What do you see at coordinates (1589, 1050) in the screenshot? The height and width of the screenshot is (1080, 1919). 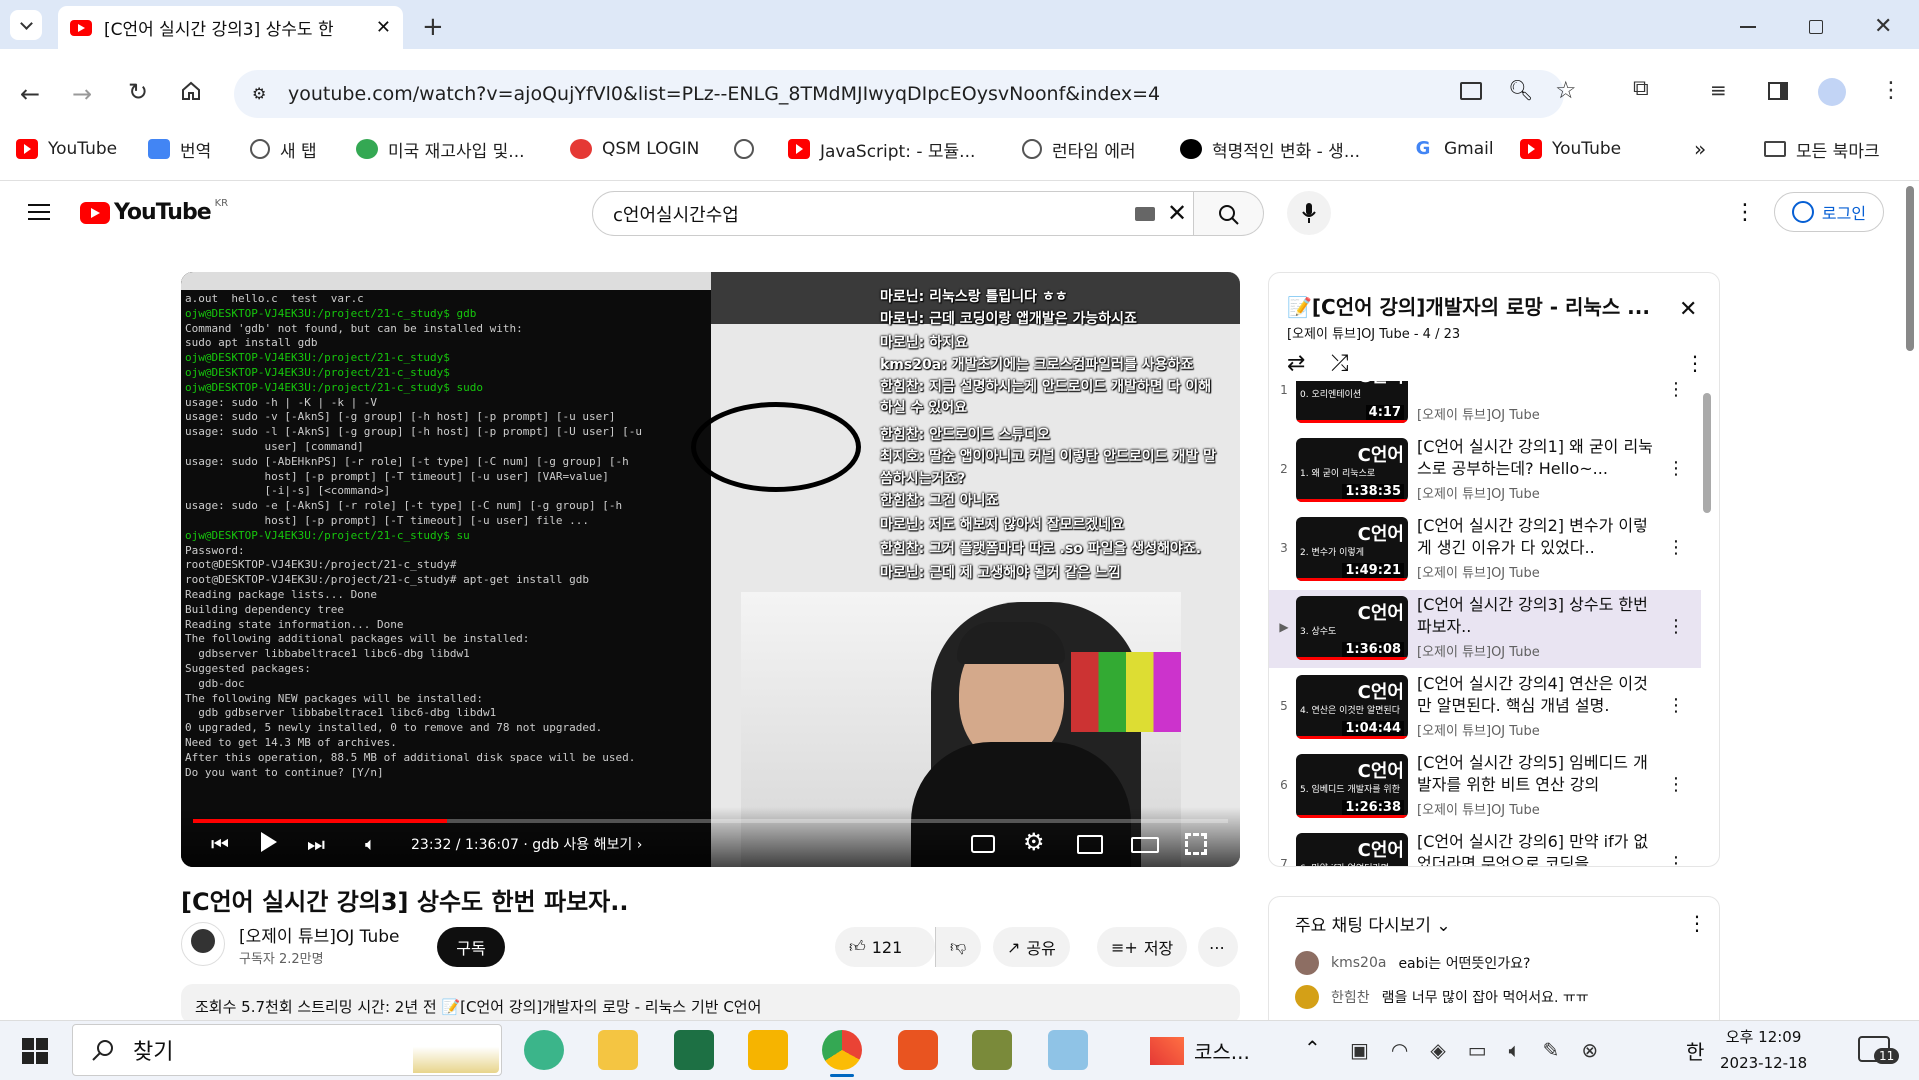 I see `block-icon: ⊗` at bounding box center [1589, 1050].